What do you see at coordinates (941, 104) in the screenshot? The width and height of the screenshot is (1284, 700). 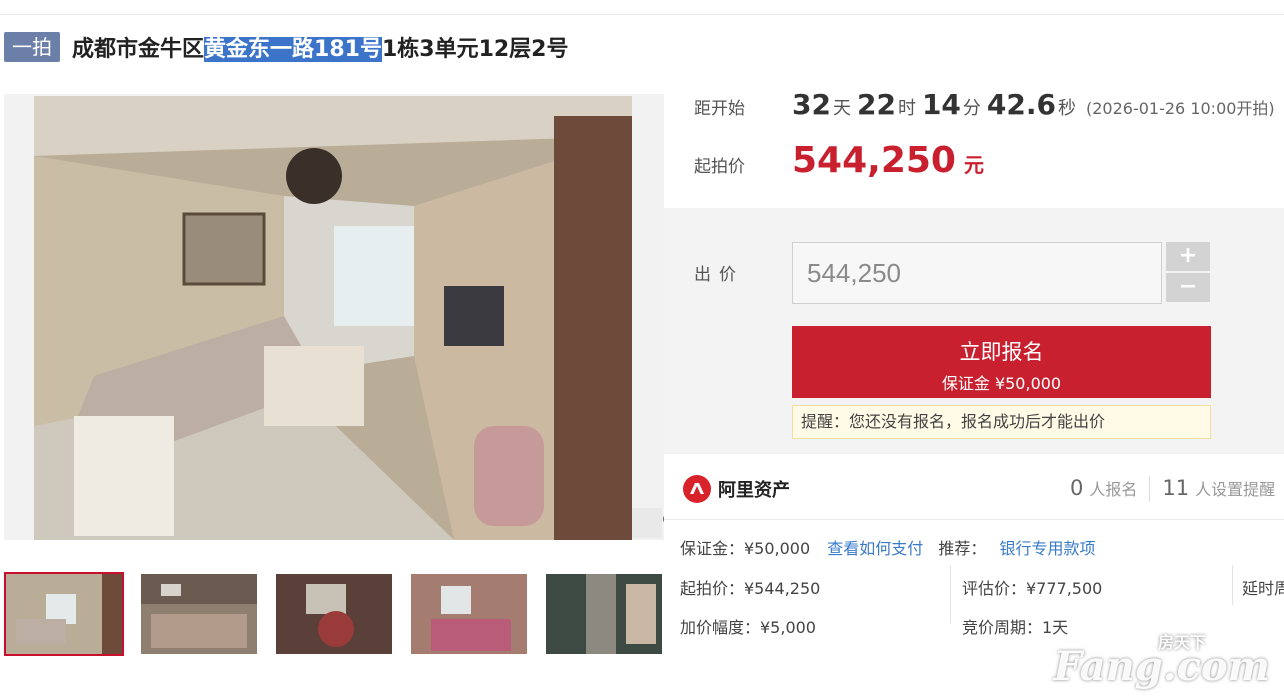 I see `countdown-minutes: 14` at bounding box center [941, 104].